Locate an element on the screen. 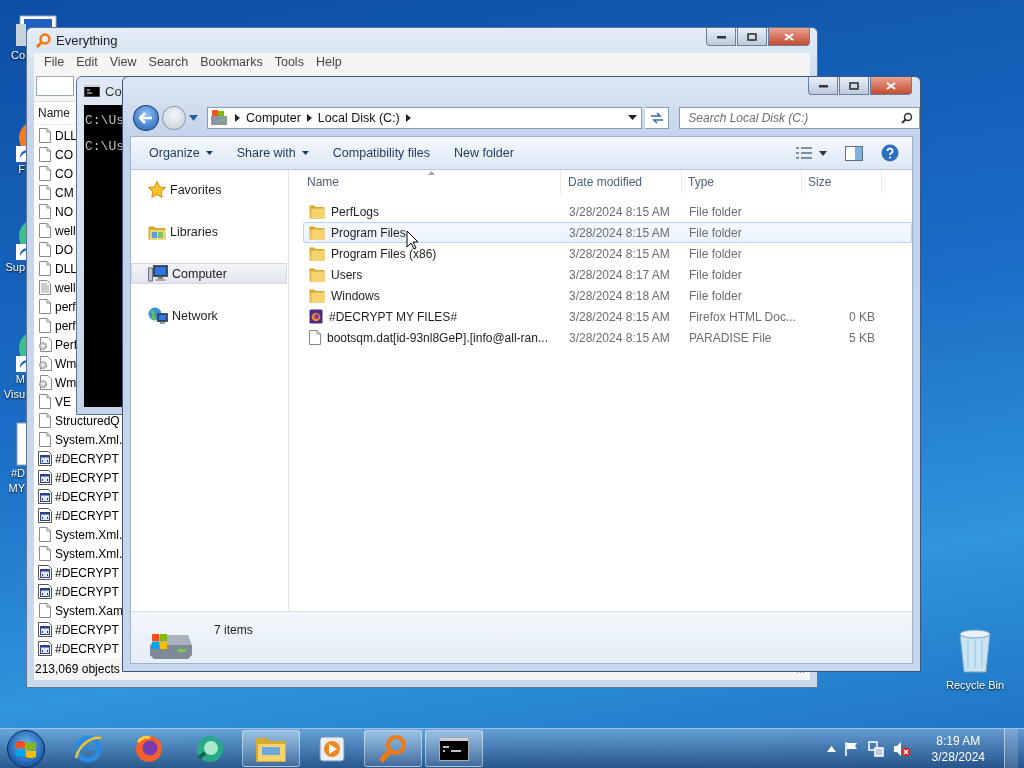 Image resolution: width=1024 pixels, height=768 pixels. file-row: bootsqm.dat[id-93nl8GeP].[info@all-ran... 3/28/2024 8:15 AM PARADISE File 5 KB is located at coordinates (607, 337).